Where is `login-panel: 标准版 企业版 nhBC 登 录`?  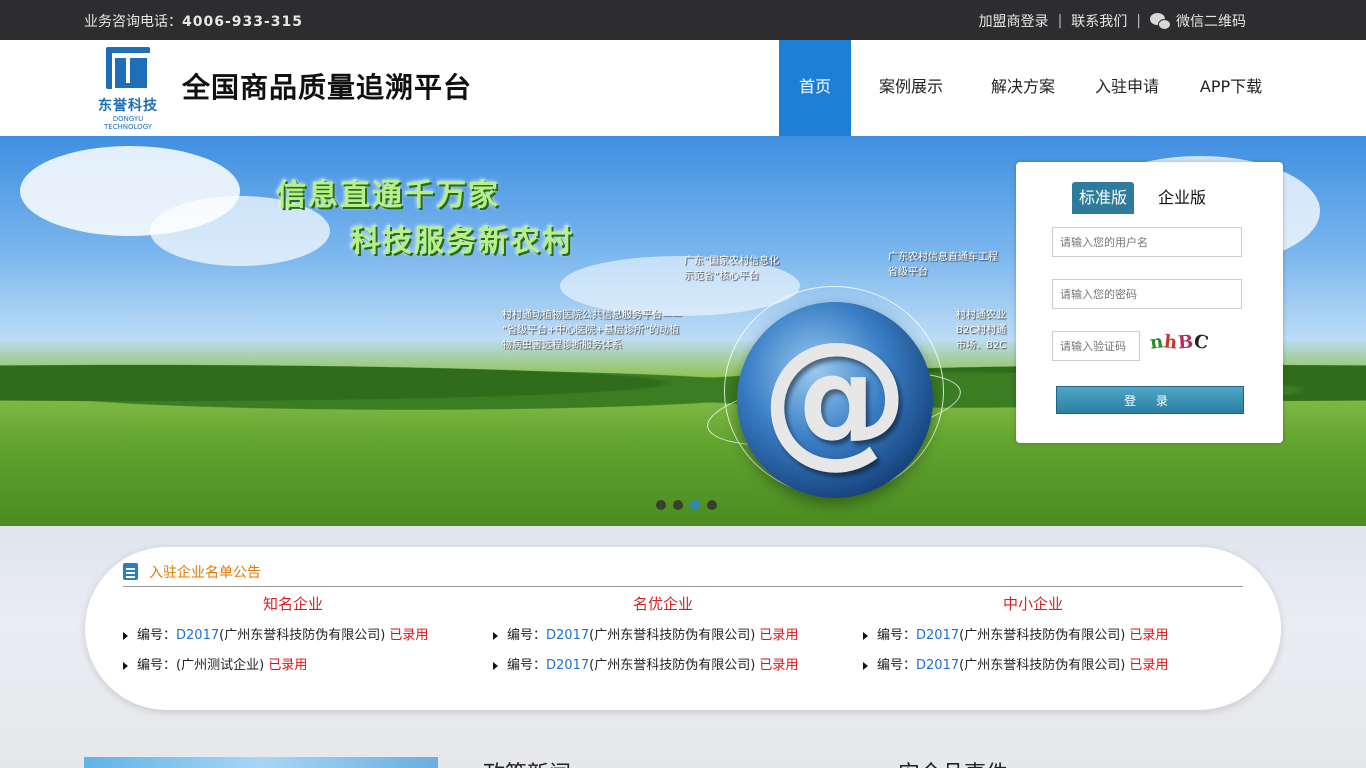 login-panel: 标准版 企业版 nhBC 登 录 is located at coordinates (1149, 302).